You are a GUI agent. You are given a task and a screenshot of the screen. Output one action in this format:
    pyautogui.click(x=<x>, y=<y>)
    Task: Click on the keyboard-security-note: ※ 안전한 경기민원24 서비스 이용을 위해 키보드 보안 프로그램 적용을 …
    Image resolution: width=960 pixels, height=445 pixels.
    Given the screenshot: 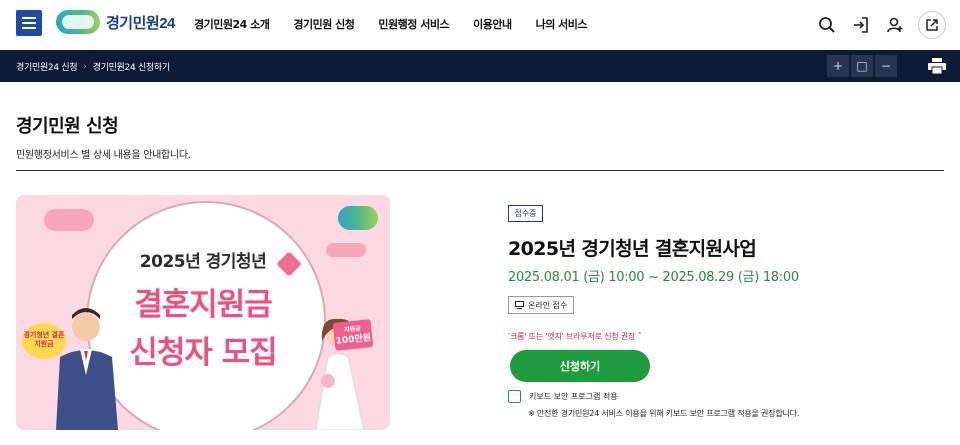 What is the action you would take?
    pyautogui.click(x=664, y=413)
    